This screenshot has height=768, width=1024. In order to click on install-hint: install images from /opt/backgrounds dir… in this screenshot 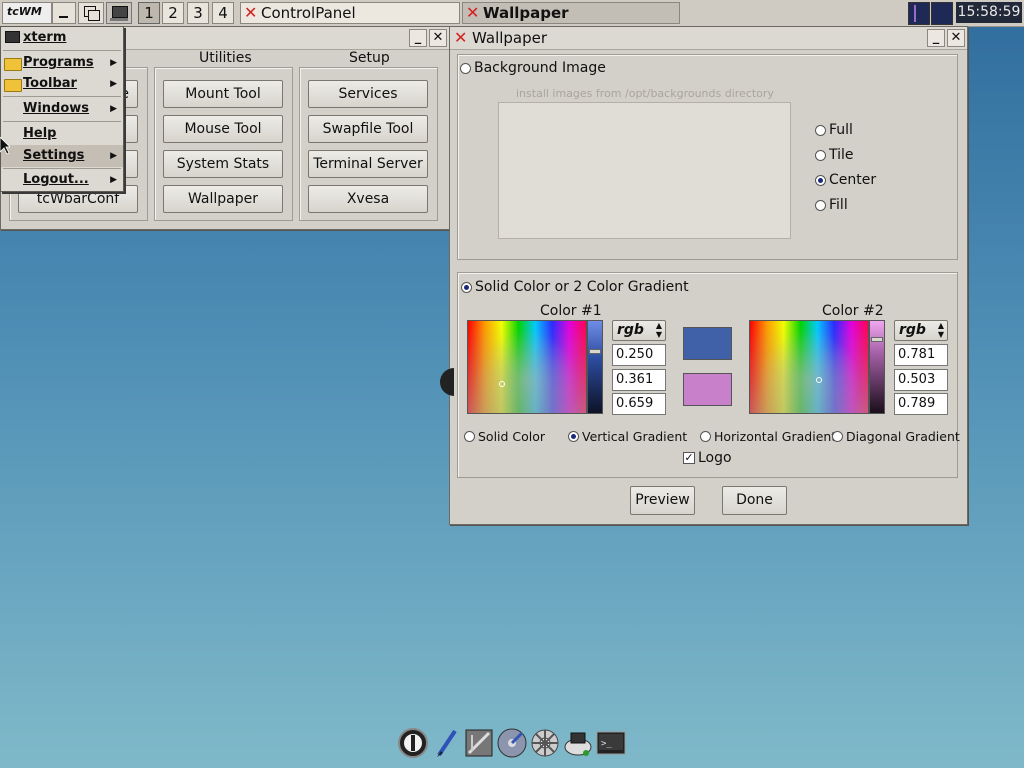, I will do `click(645, 93)`.